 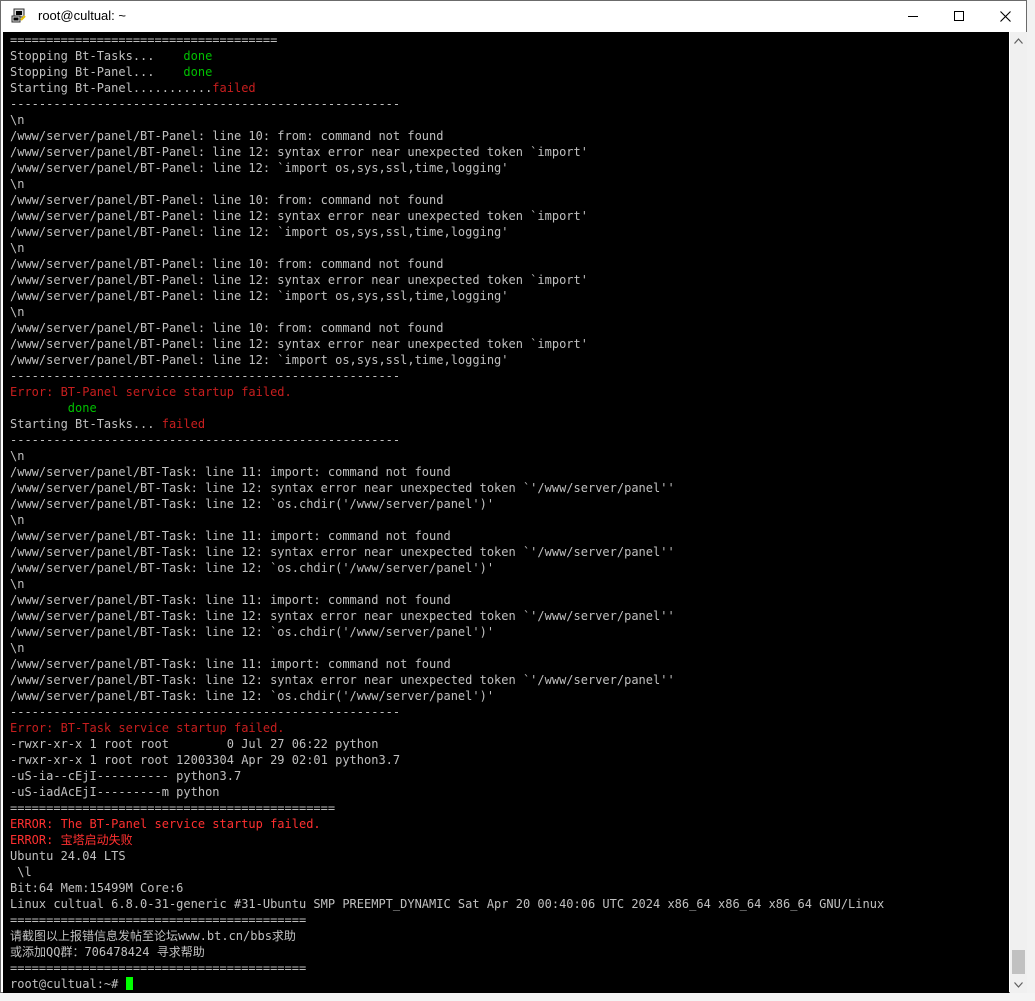 What do you see at coordinates (517, 997) in the screenshot?
I see `background-window-strip` at bounding box center [517, 997].